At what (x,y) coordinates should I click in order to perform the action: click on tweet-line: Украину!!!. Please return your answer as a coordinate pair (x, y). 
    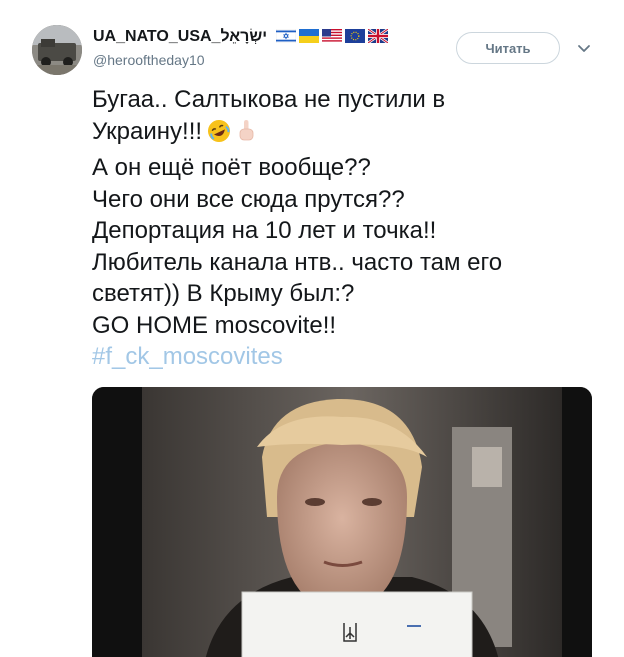
    Looking at the image, I should click on (147, 131).